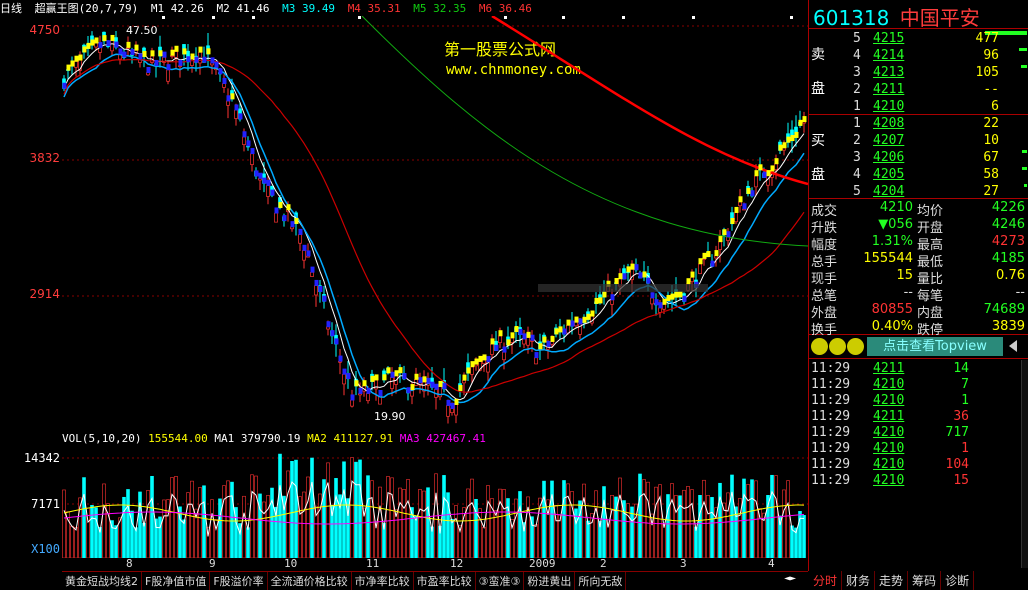  What do you see at coordinates (925, 580) in the screenshot?
I see `tab-chouma: 筹码` at bounding box center [925, 580].